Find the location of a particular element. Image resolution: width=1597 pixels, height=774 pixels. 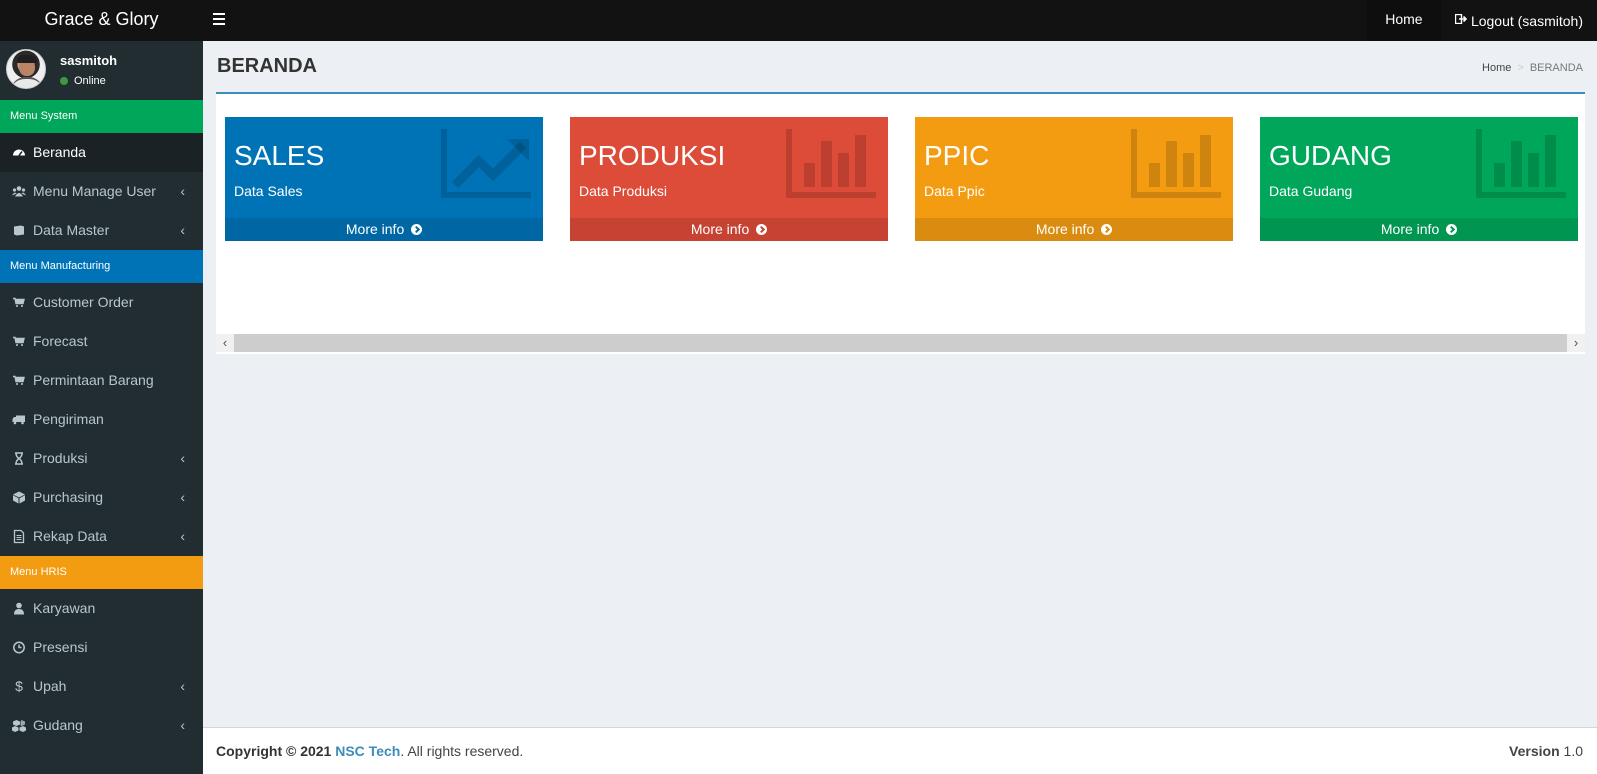

cube-icon is located at coordinates (19, 497).